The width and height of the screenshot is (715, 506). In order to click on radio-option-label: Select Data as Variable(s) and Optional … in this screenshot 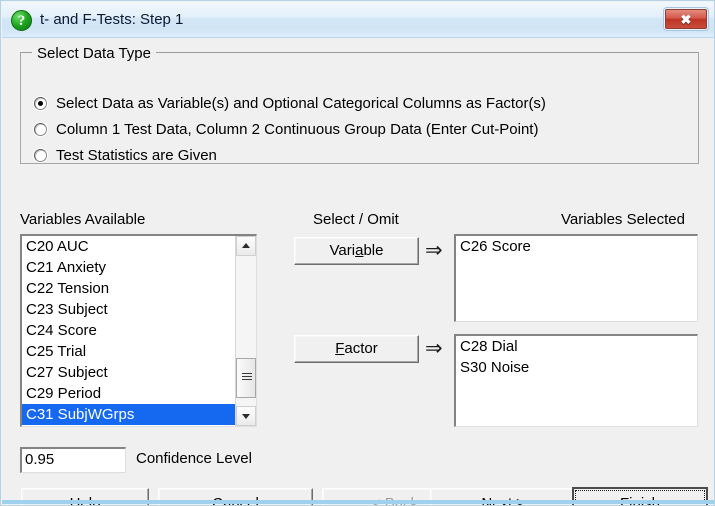, I will do `click(301, 103)`.